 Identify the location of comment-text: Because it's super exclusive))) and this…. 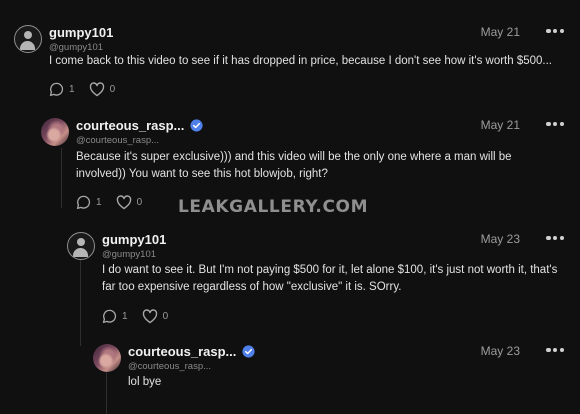
(294, 165).